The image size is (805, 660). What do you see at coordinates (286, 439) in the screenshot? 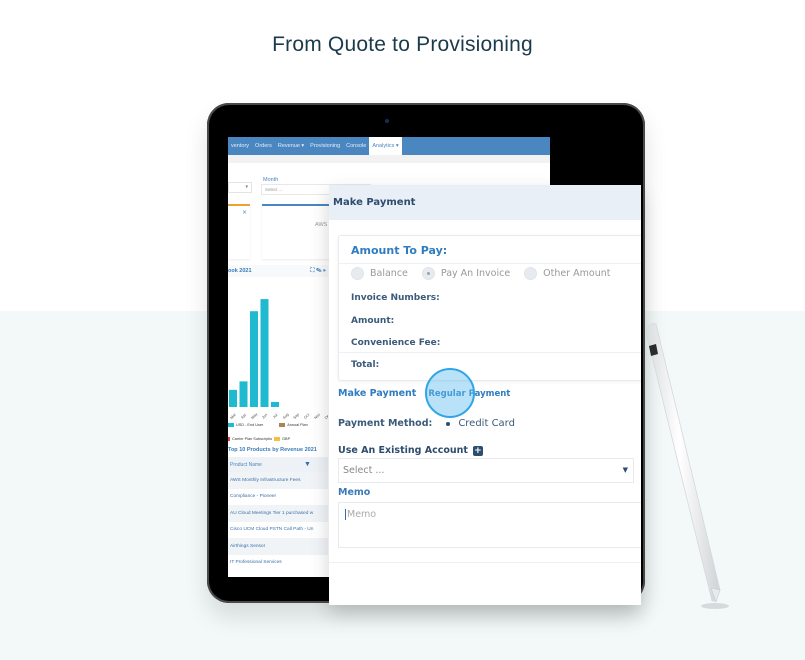
I see `legend-label: GBP` at bounding box center [286, 439].